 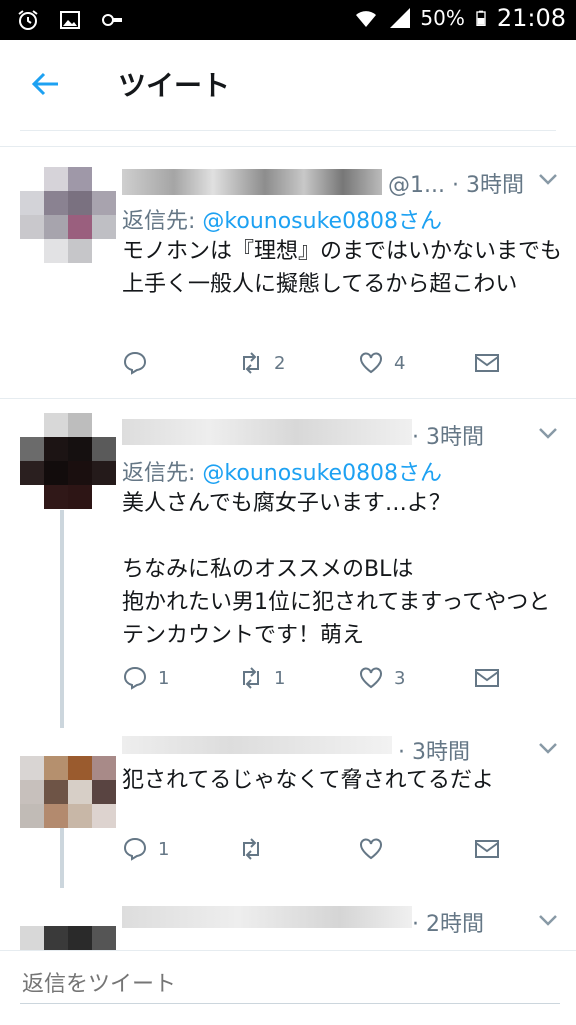 I want to click on alarm-icon, so click(x=28, y=20).